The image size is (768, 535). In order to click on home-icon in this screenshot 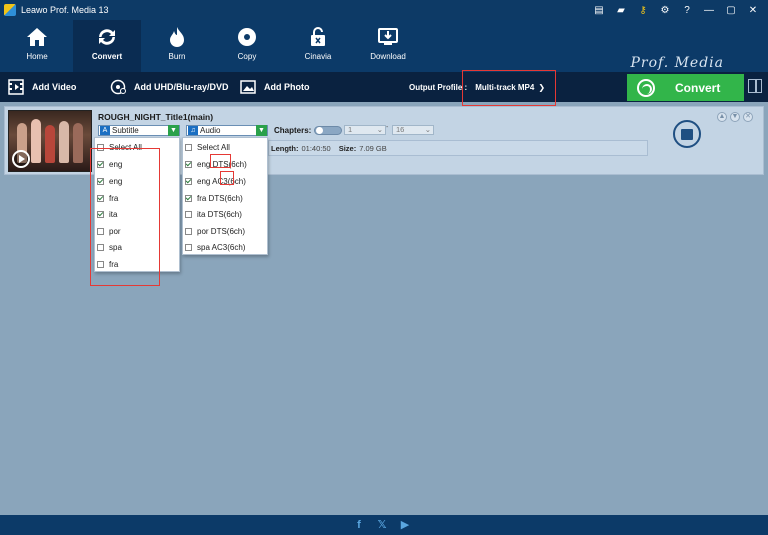, I will do `click(37, 37)`.